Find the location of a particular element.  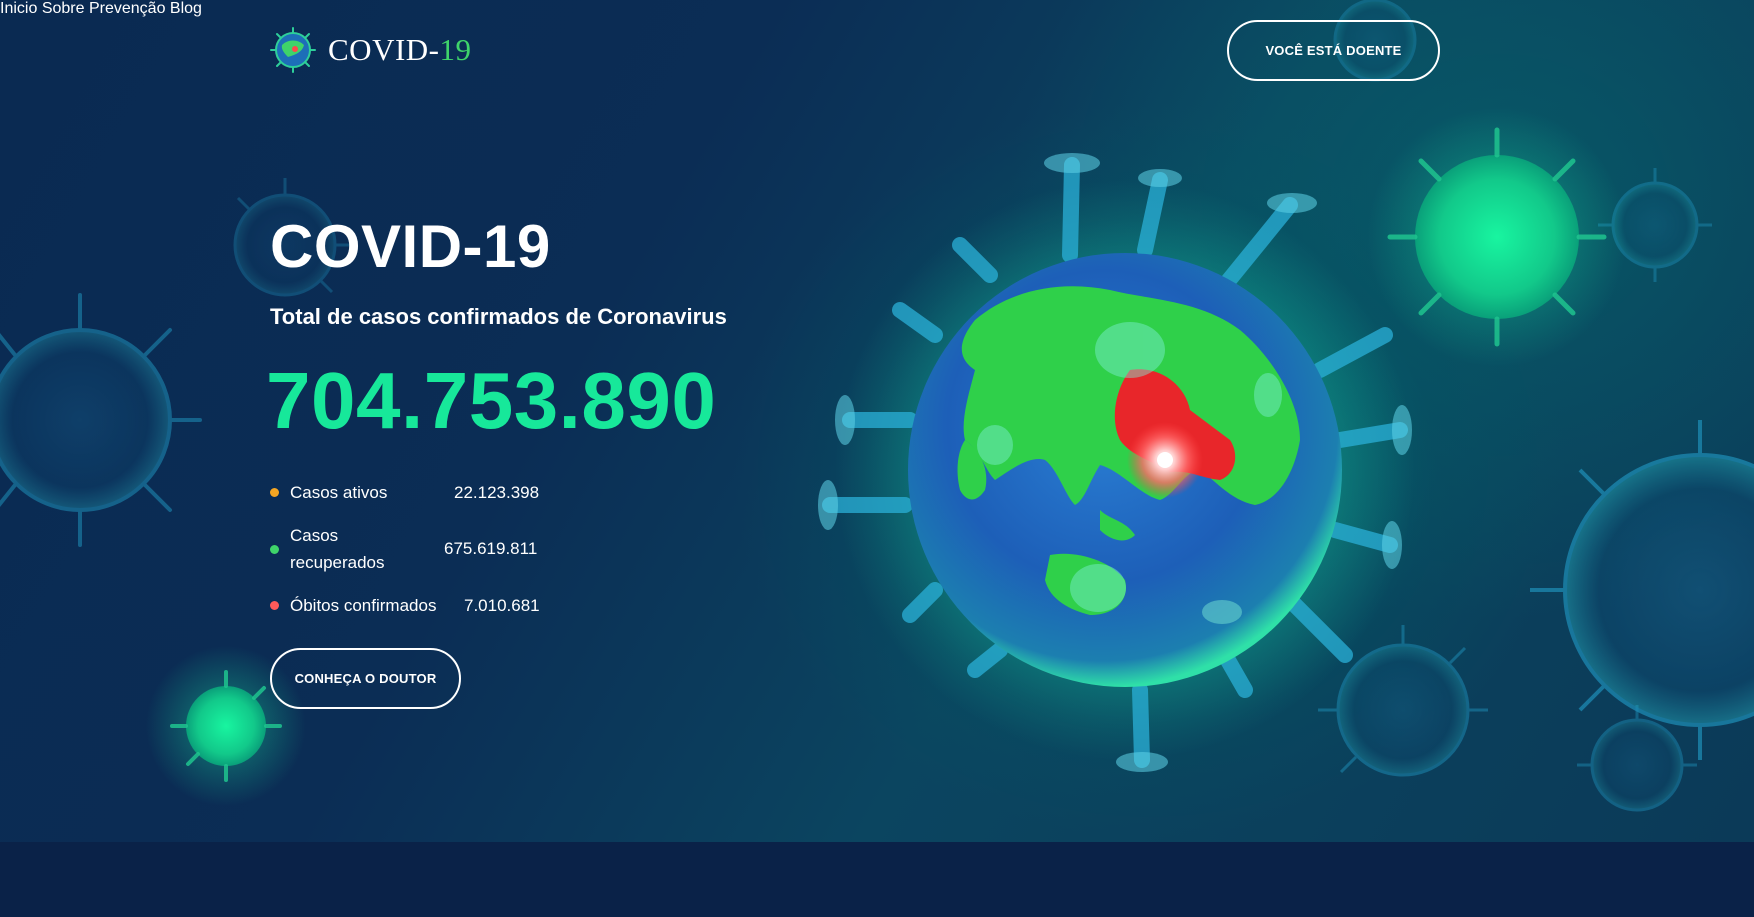

brand-logo: COVID-19 is located at coordinates (370, 50).